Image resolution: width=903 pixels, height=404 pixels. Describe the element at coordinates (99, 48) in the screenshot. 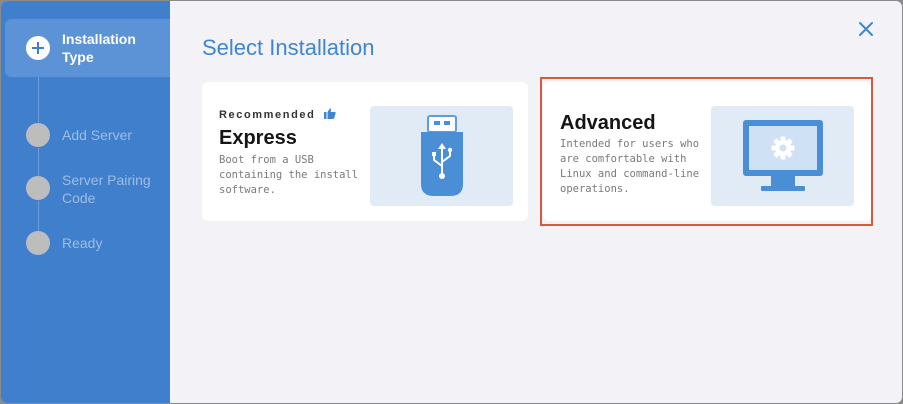

I see `step-label: Installation Type` at that location.